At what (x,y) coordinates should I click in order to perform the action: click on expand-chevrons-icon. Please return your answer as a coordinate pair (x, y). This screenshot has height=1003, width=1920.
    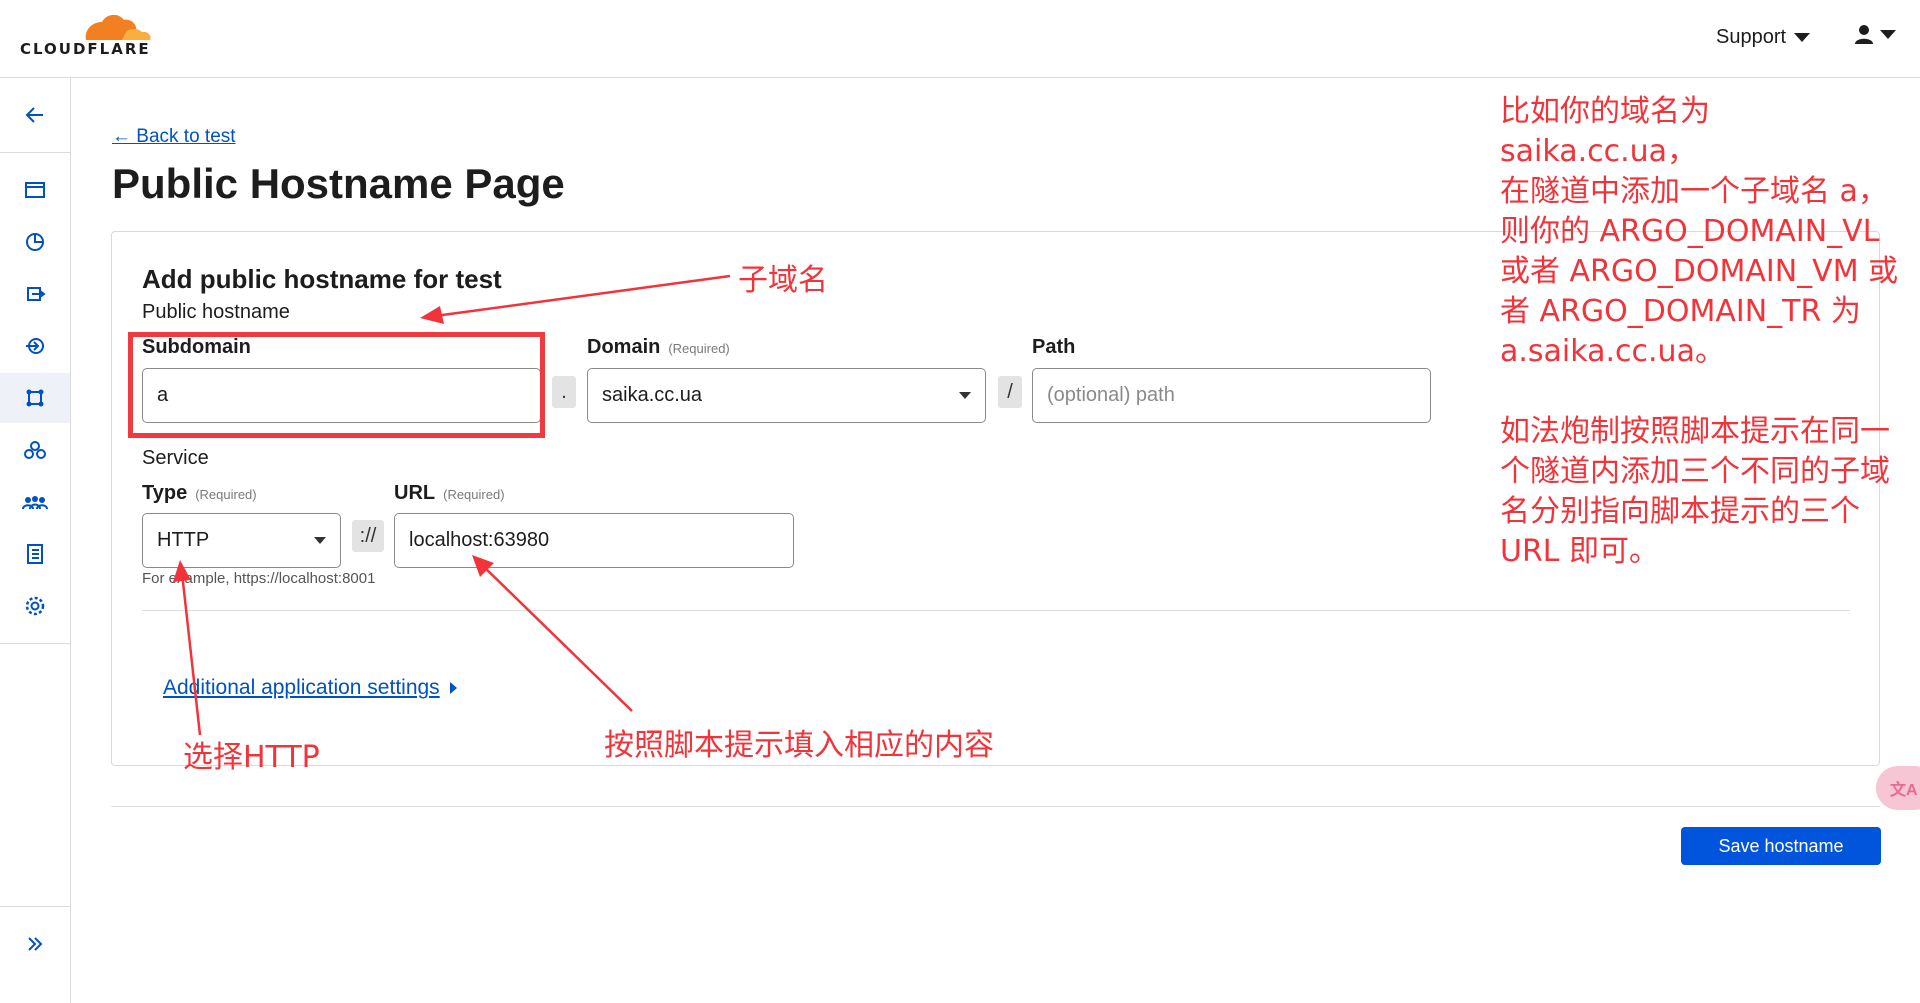
    Looking at the image, I should click on (35, 944).